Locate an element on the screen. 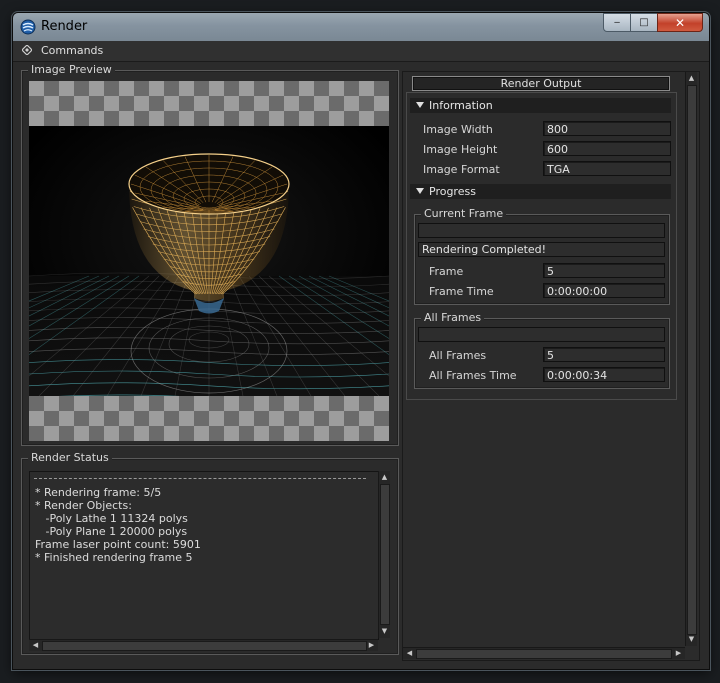 This screenshot has width=720, height=683. diamond-icon is located at coordinates (27, 50).